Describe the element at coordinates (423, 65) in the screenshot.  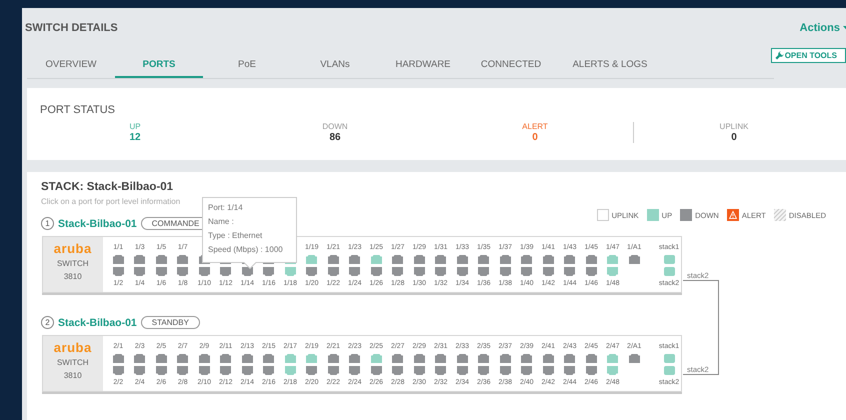
I see `tab: HARDWARE` at that location.